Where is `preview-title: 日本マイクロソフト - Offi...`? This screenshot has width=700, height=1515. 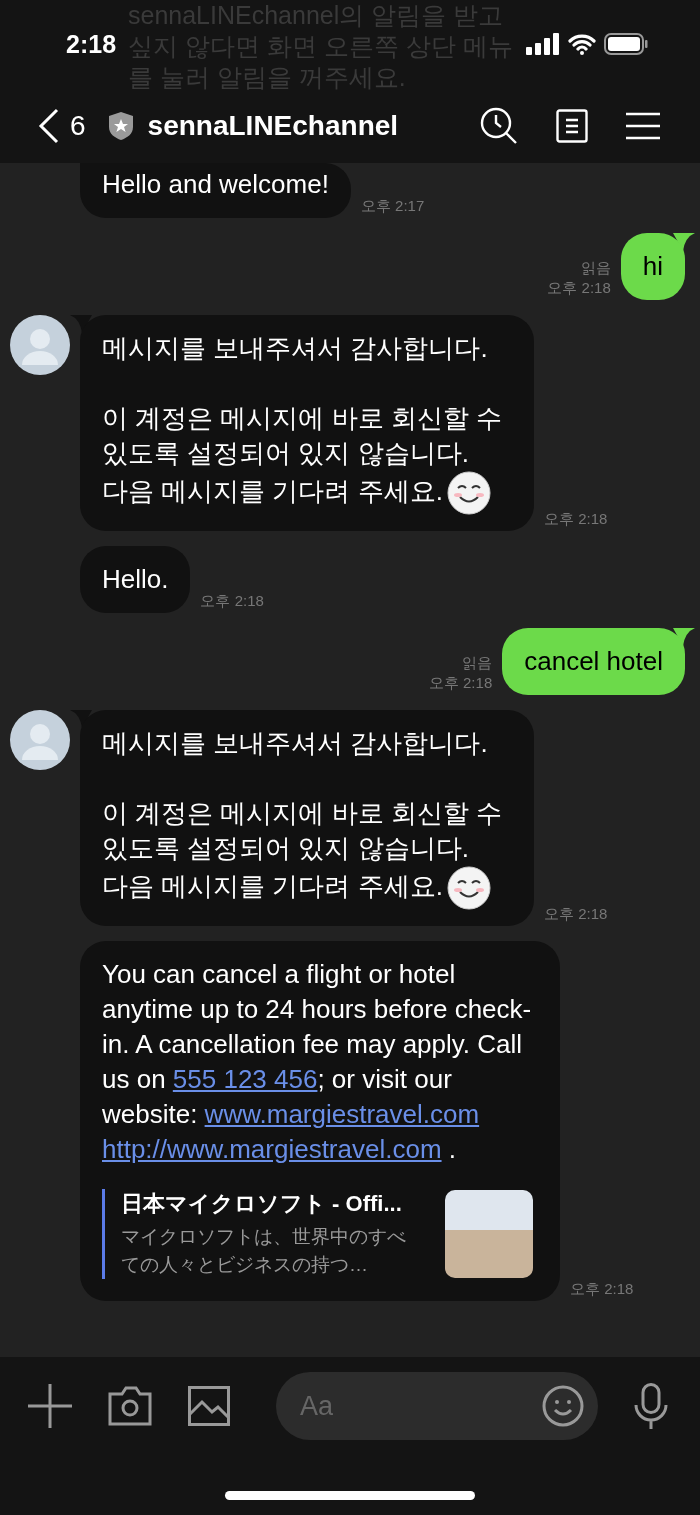 preview-title: 日本マイクロソフト - Offi... is located at coordinates (262, 1204).